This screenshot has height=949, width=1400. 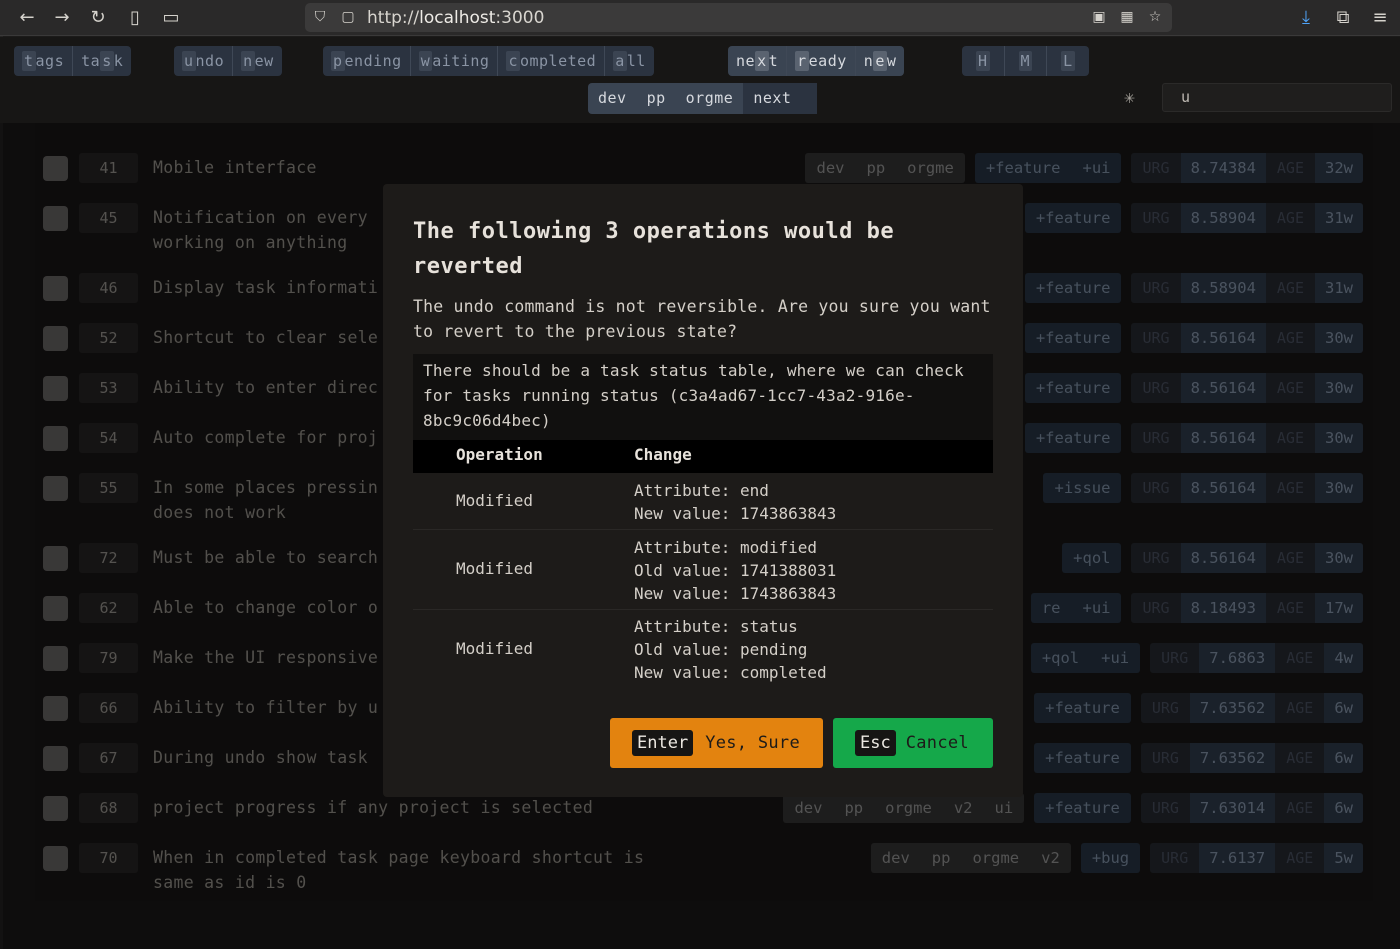 I want to click on shortcut-key: t, so click(x=29, y=61).